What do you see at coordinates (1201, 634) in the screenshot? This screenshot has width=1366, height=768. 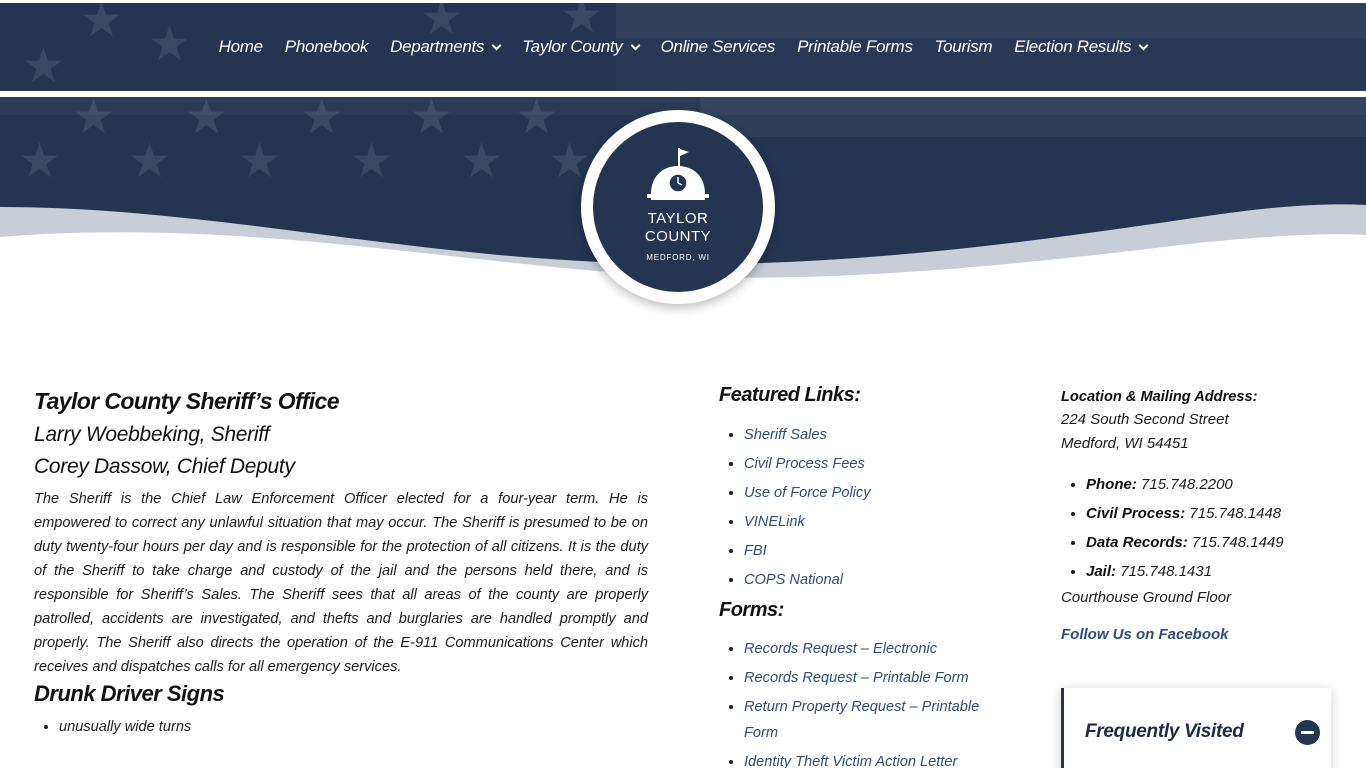 I see `facebook-link: Follow Us on Facebook` at bounding box center [1201, 634].